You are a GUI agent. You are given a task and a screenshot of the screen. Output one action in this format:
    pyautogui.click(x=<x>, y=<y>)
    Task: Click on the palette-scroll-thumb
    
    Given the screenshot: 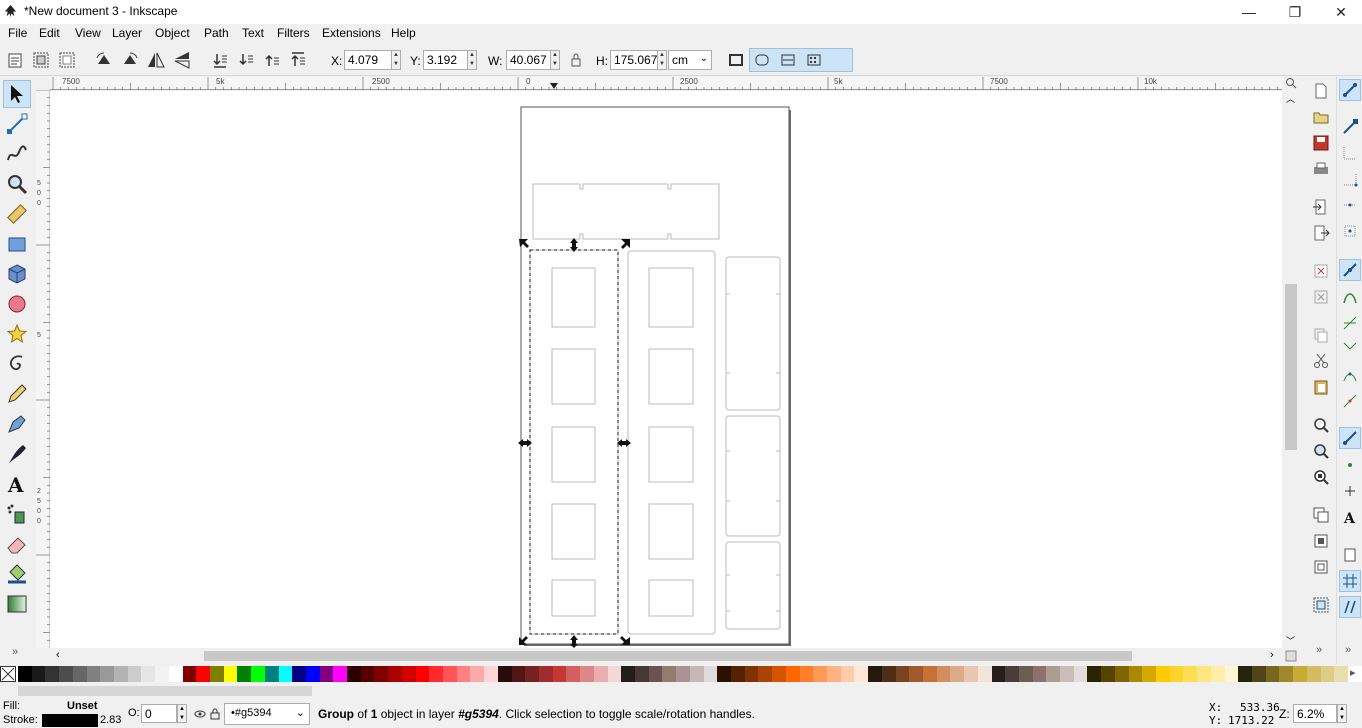 What is the action you would take?
    pyautogui.click(x=165, y=691)
    